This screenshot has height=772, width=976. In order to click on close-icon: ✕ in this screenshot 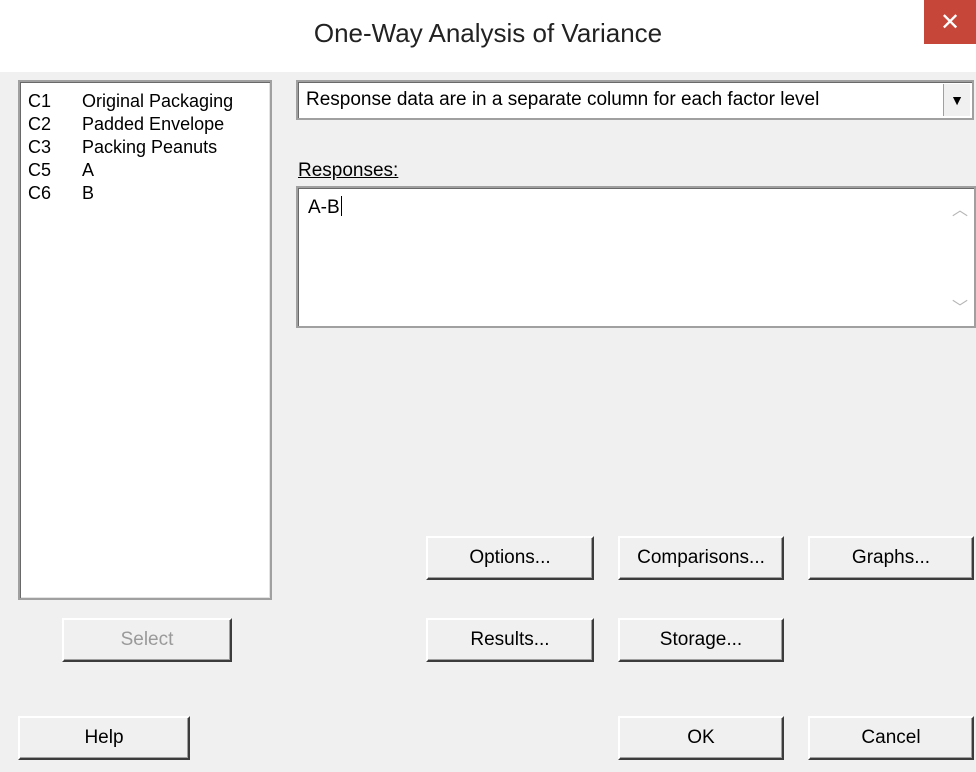, I will do `click(950, 22)`.